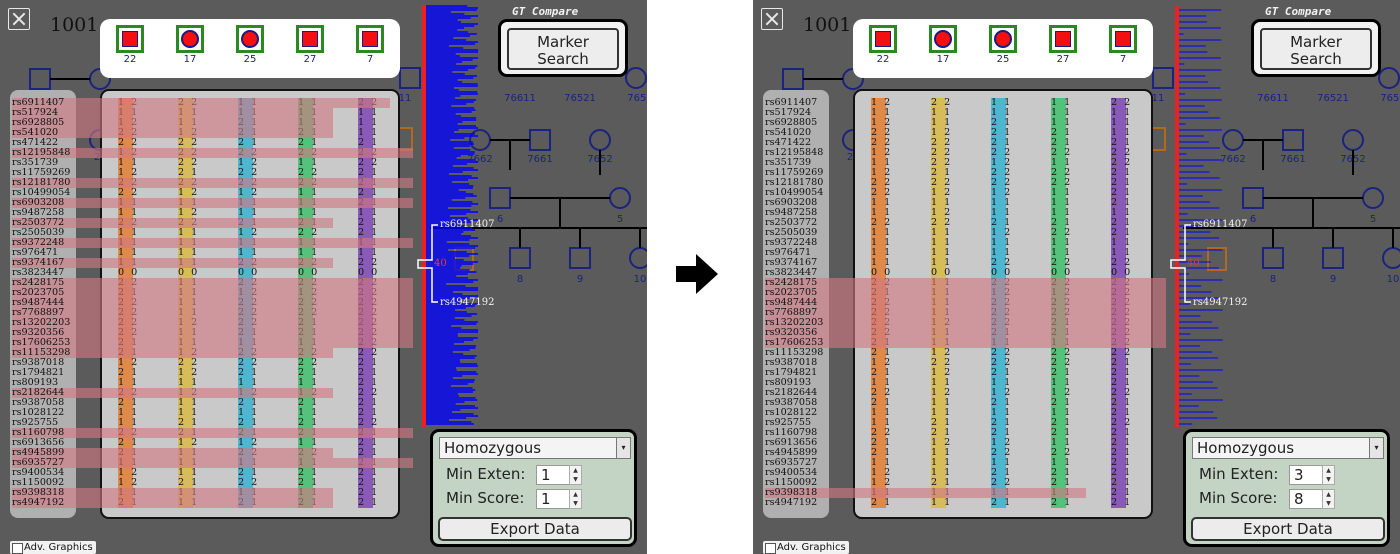  Describe the element at coordinates (1299, 475) in the screenshot. I see `min-exten-value: 3` at that location.